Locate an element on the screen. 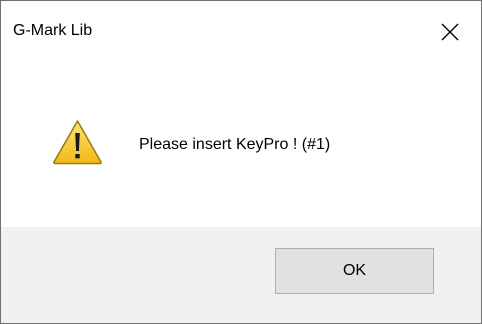  warning-icon is located at coordinates (77, 142).